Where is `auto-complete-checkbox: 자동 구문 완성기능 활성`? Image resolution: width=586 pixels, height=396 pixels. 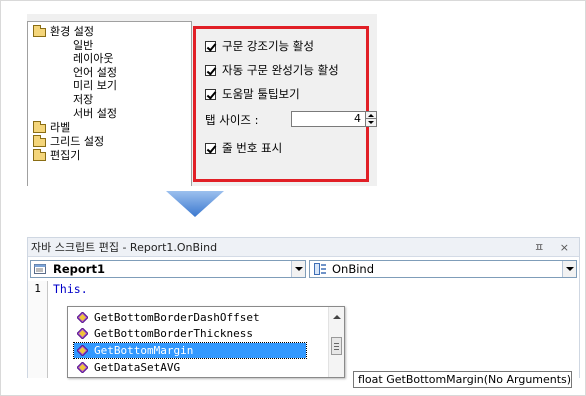
auto-complete-checkbox: 자동 구문 완성기능 활성 is located at coordinates (272, 70).